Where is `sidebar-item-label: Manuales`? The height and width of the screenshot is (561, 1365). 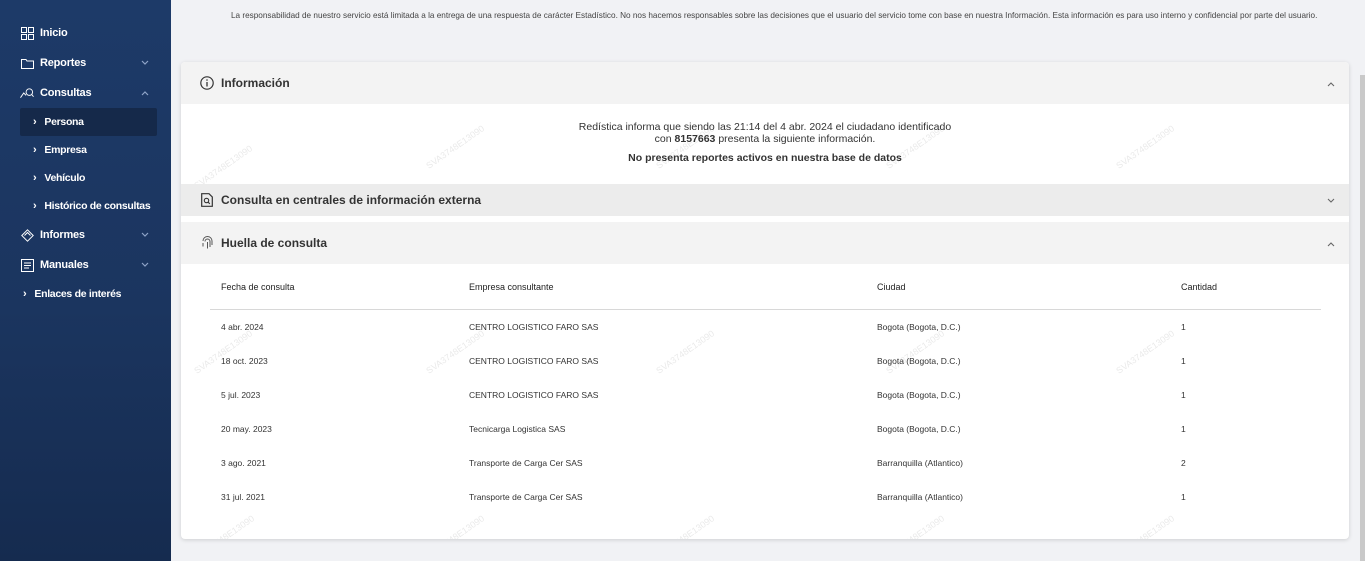
sidebar-item-label: Manuales is located at coordinates (64, 265).